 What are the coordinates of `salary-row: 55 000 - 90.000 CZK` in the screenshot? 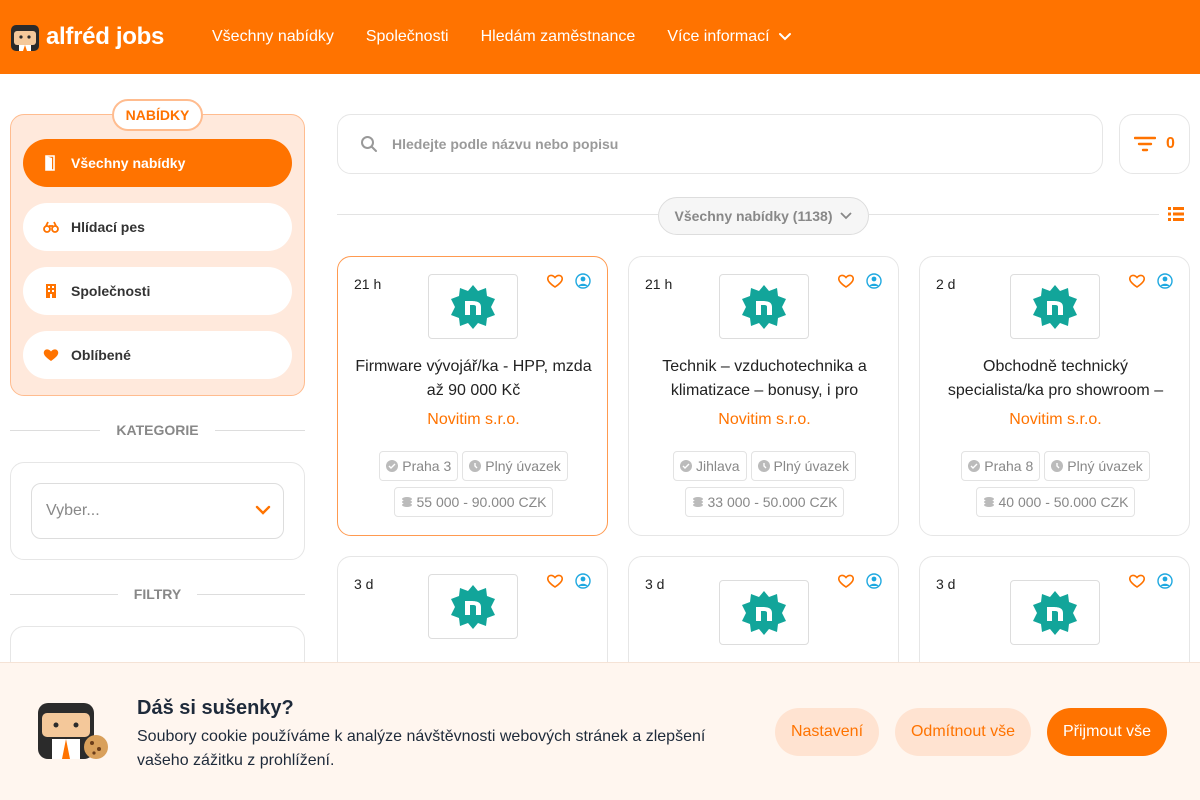 It's located at (473, 502).